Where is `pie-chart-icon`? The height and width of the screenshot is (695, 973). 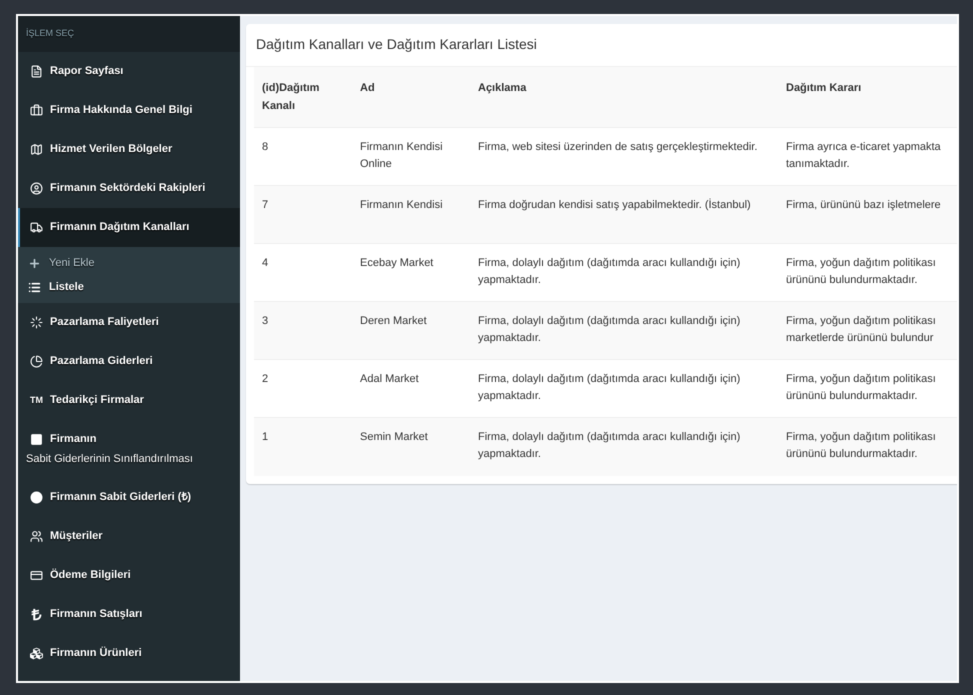 pie-chart-icon is located at coordinates (36, 361).